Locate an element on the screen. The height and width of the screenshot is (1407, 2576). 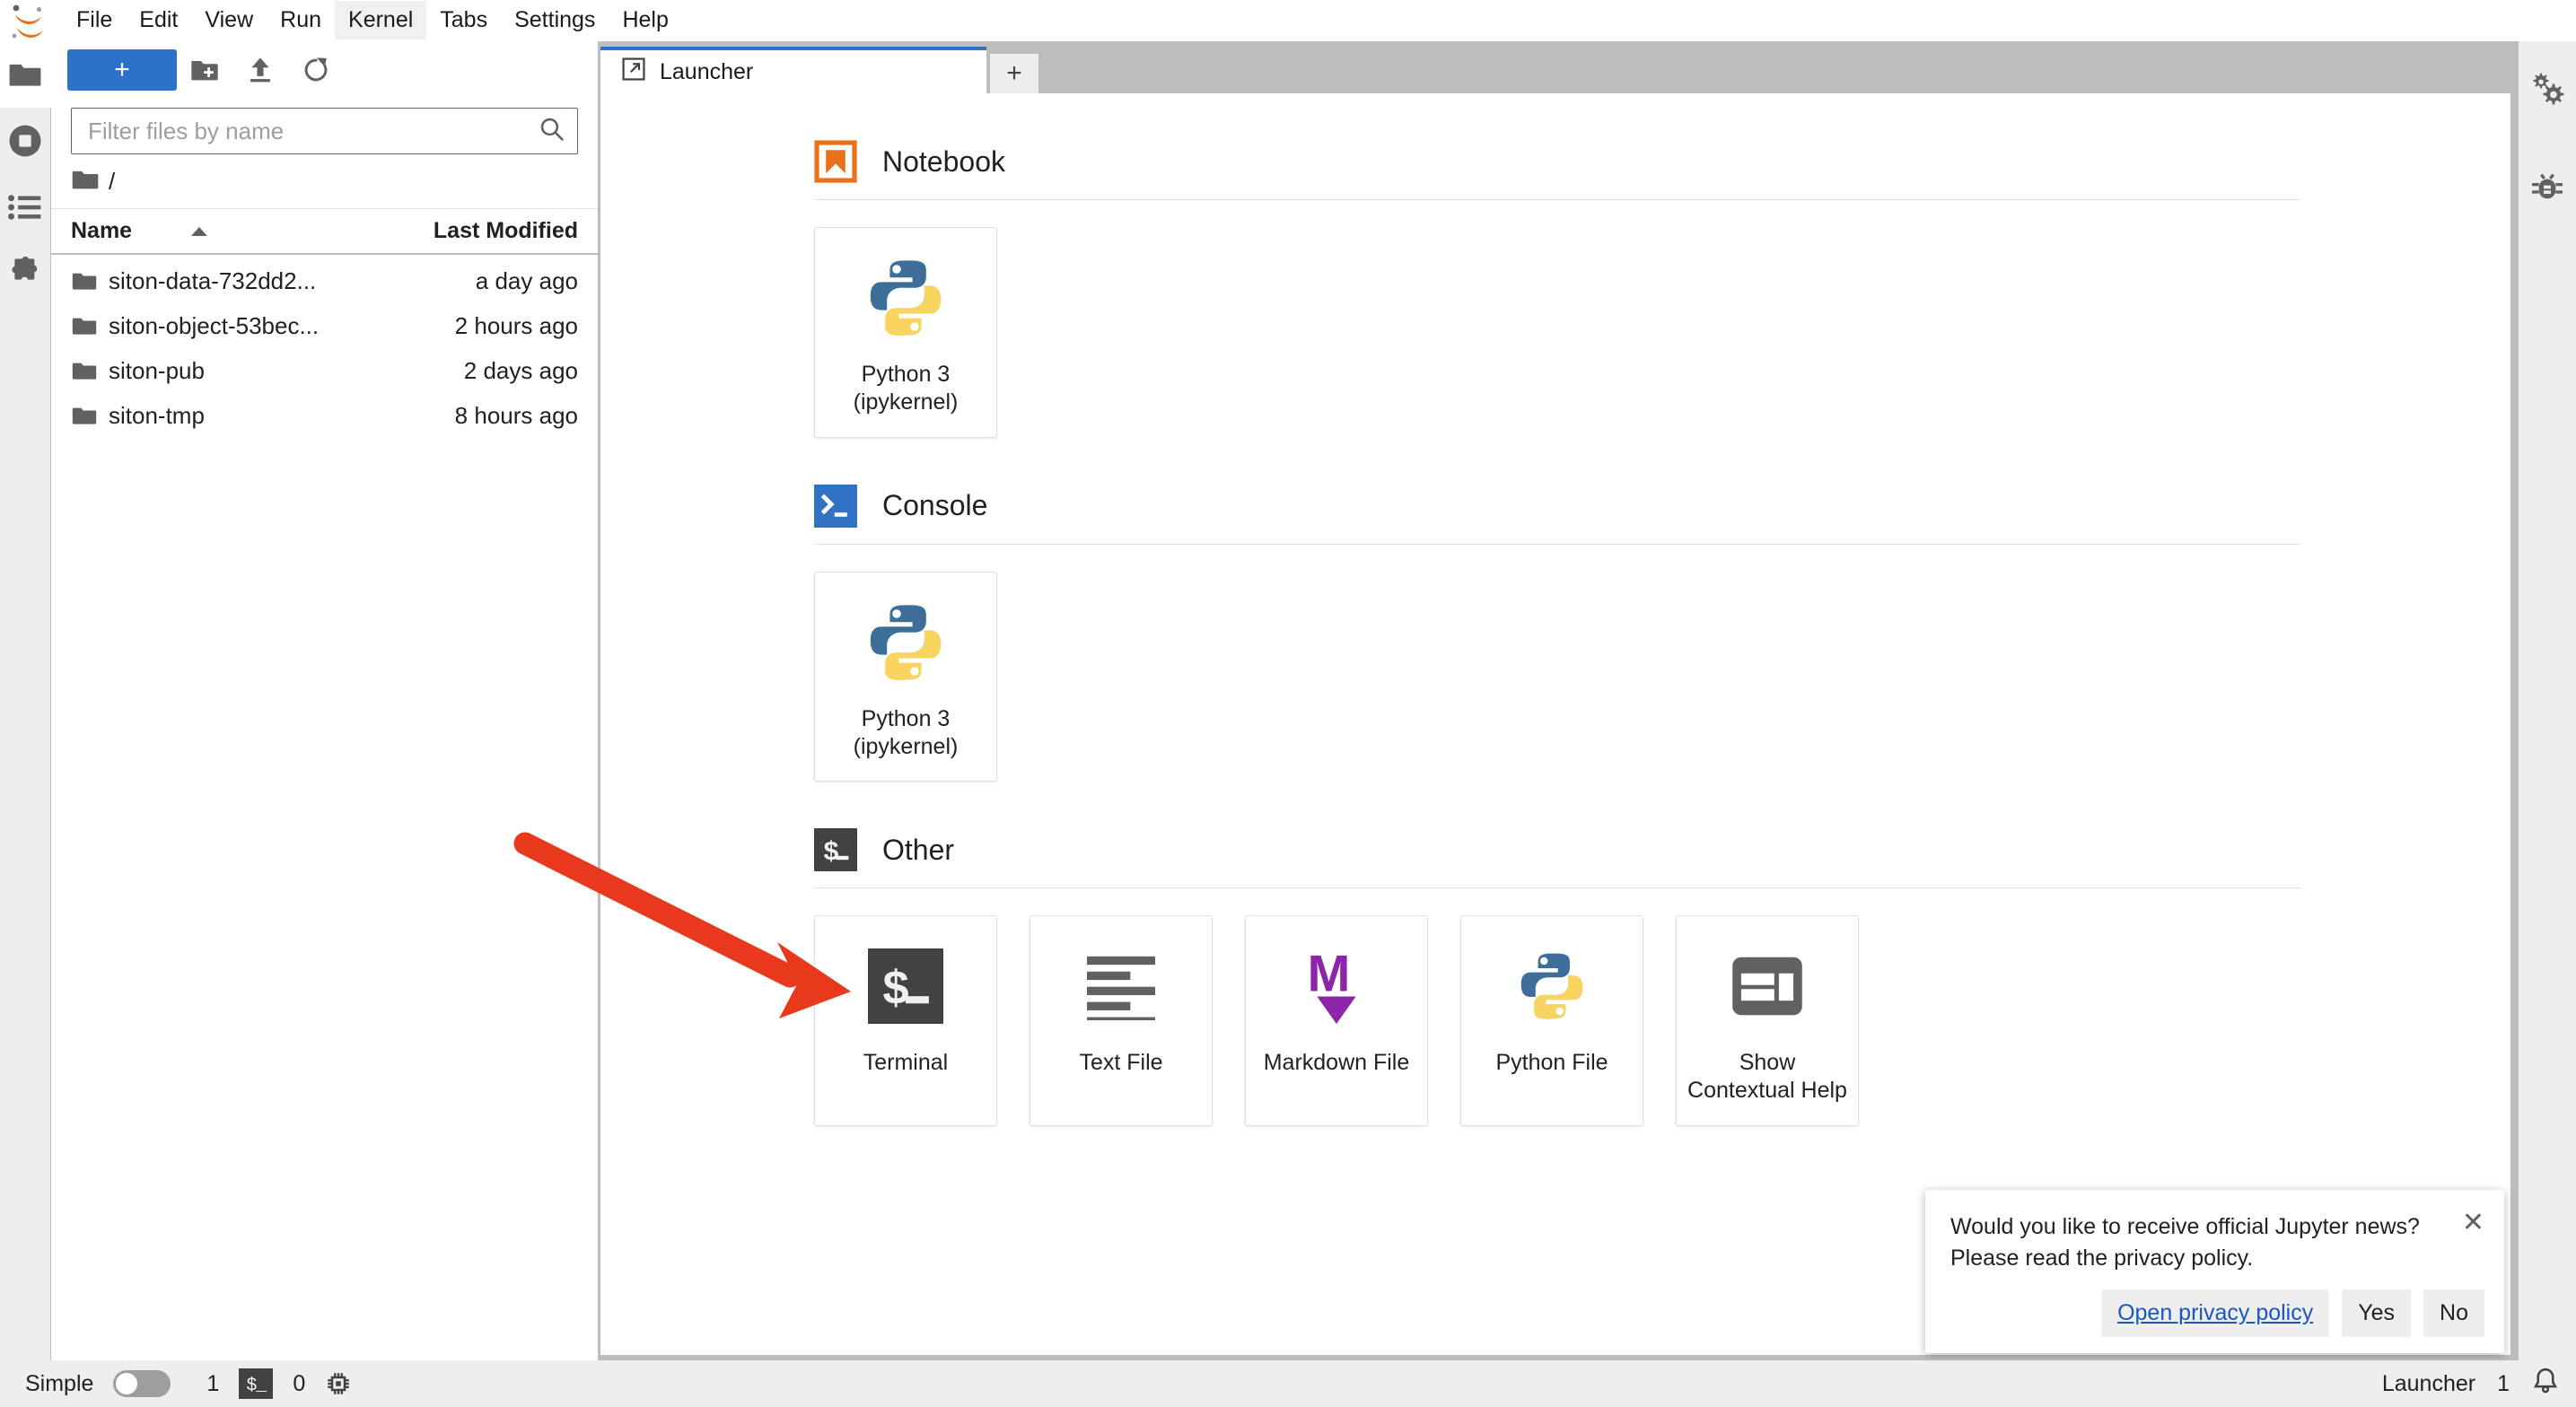
sidebar-item-extension-manager is located at coordinates (25, 273).